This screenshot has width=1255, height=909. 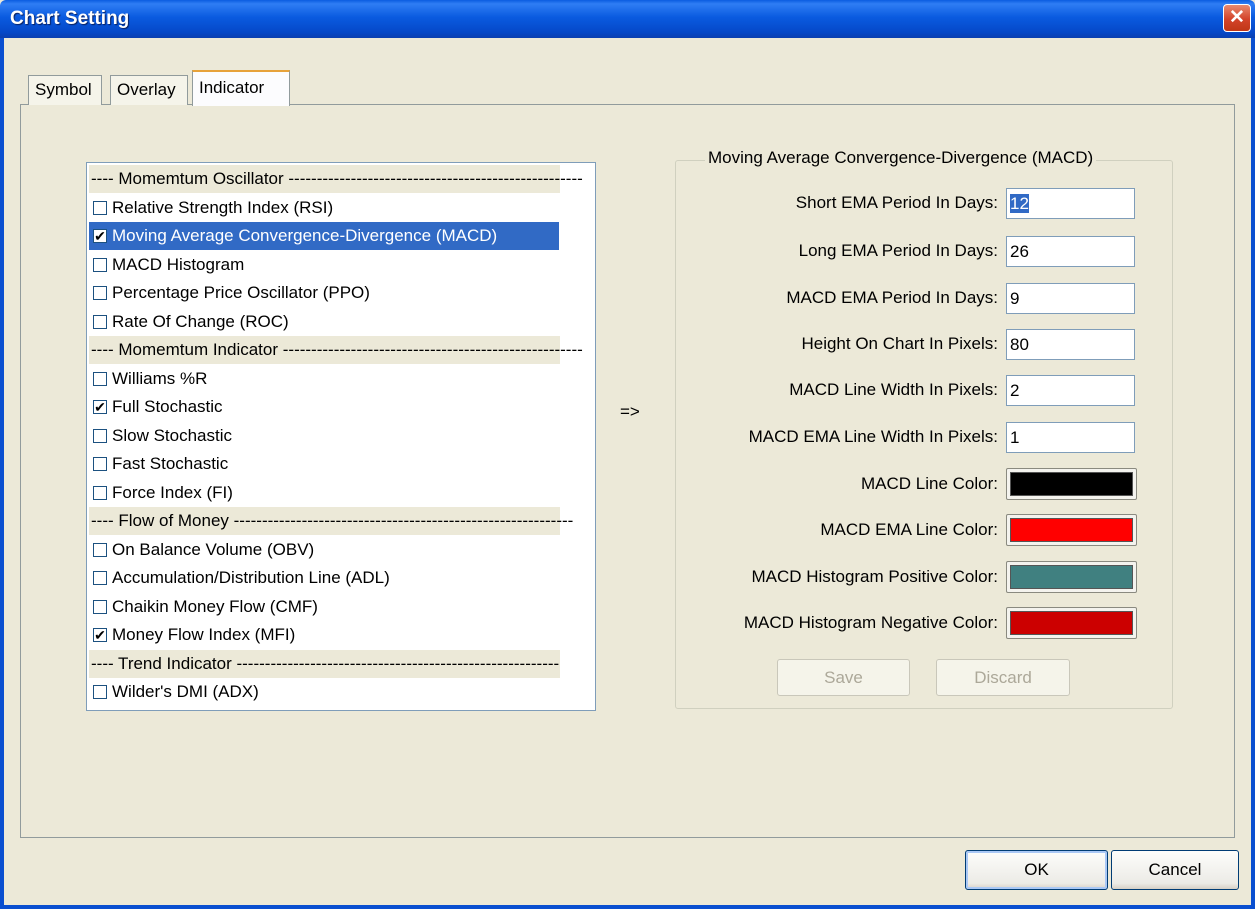 I want to click on title-bar: Chart Setting ✕, so click(x=627, y=19).